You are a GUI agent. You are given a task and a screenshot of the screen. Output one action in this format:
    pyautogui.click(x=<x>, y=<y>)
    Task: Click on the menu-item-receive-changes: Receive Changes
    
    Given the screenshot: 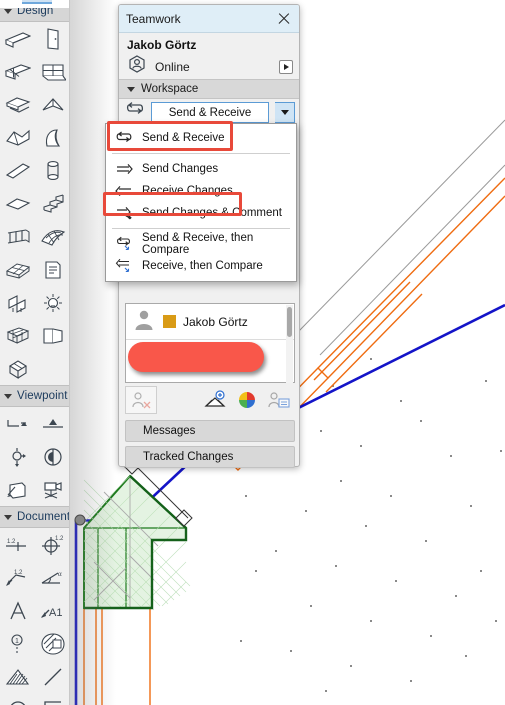 What is the action you would take?
    pyautogui.click(x=201, y=191)
    